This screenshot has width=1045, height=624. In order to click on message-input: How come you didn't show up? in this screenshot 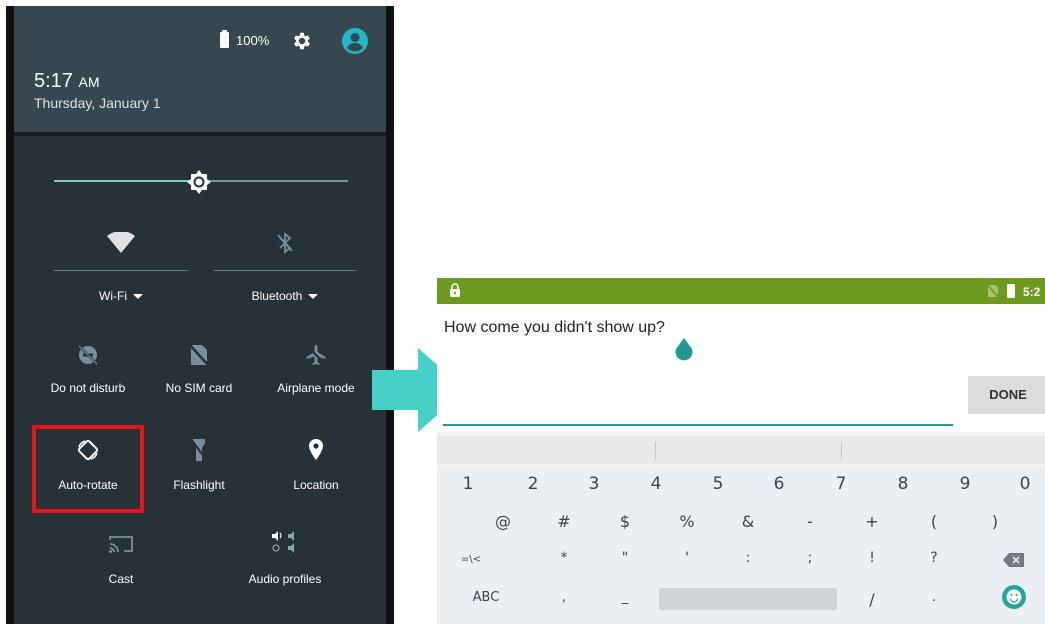, I will do `click(554, 328)`.